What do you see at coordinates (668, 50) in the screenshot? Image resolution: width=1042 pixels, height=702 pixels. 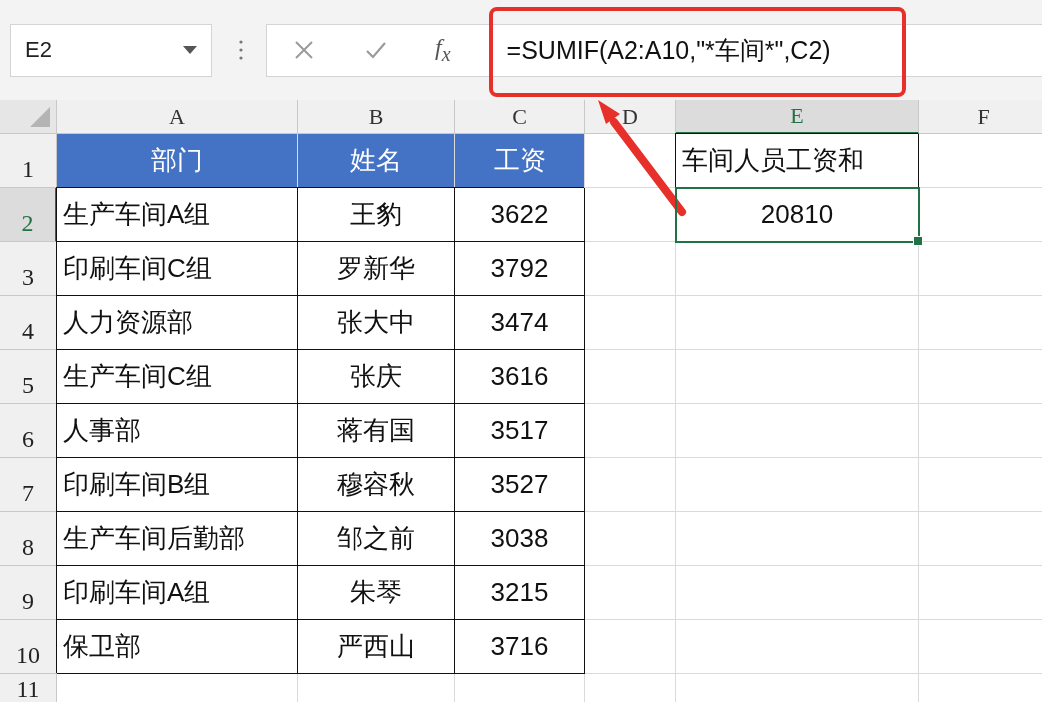 I see `formula-input: =SUMIF(A2:A10,"*车间*",C2)` at bounding box center [668, 50].